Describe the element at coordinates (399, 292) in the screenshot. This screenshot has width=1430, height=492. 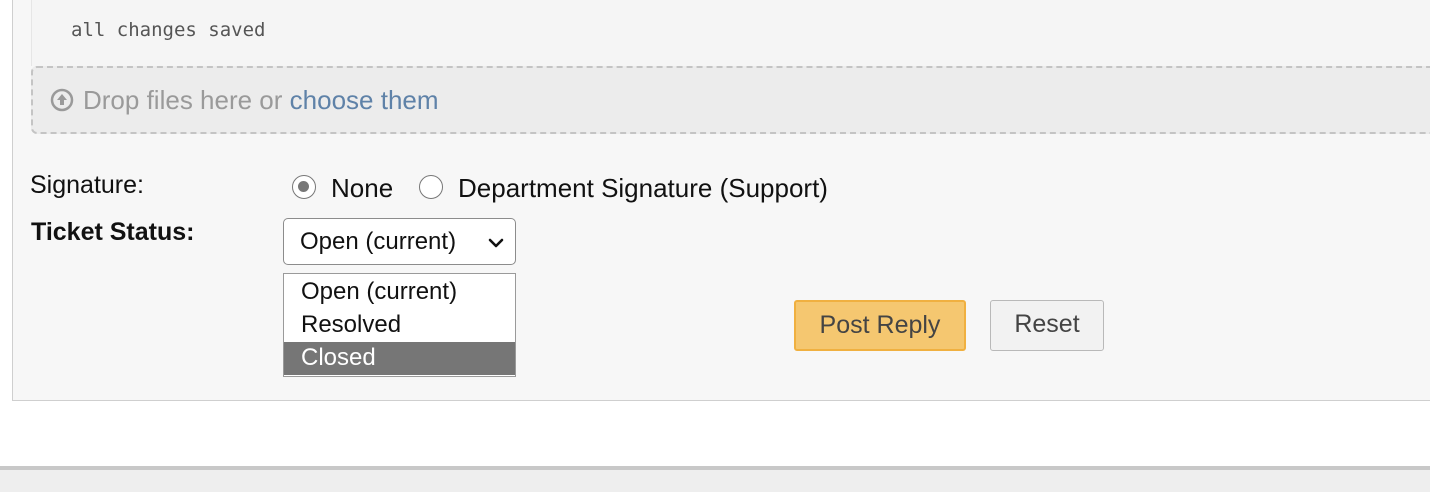
I see `status-option-open: Open (current)` at that location.